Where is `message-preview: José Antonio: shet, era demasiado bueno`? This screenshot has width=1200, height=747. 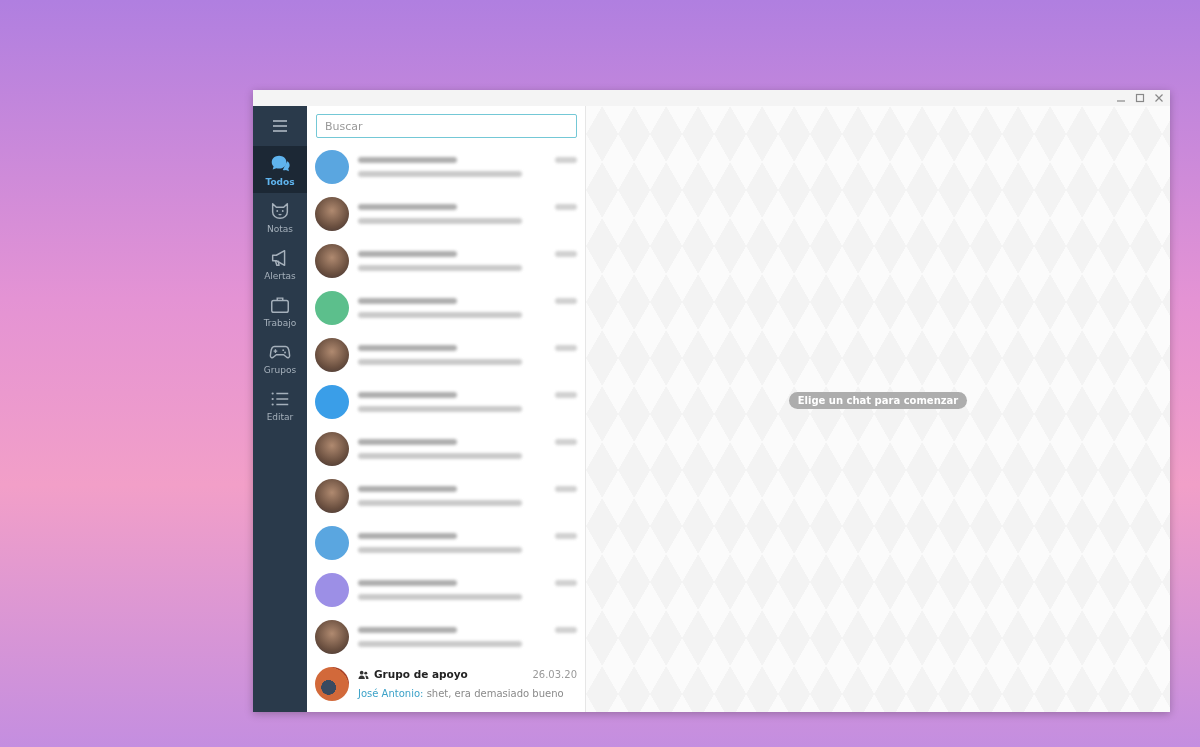 message-preview: José Antonio: shet, era demasiado bueno is located at coordinates (461, 693).